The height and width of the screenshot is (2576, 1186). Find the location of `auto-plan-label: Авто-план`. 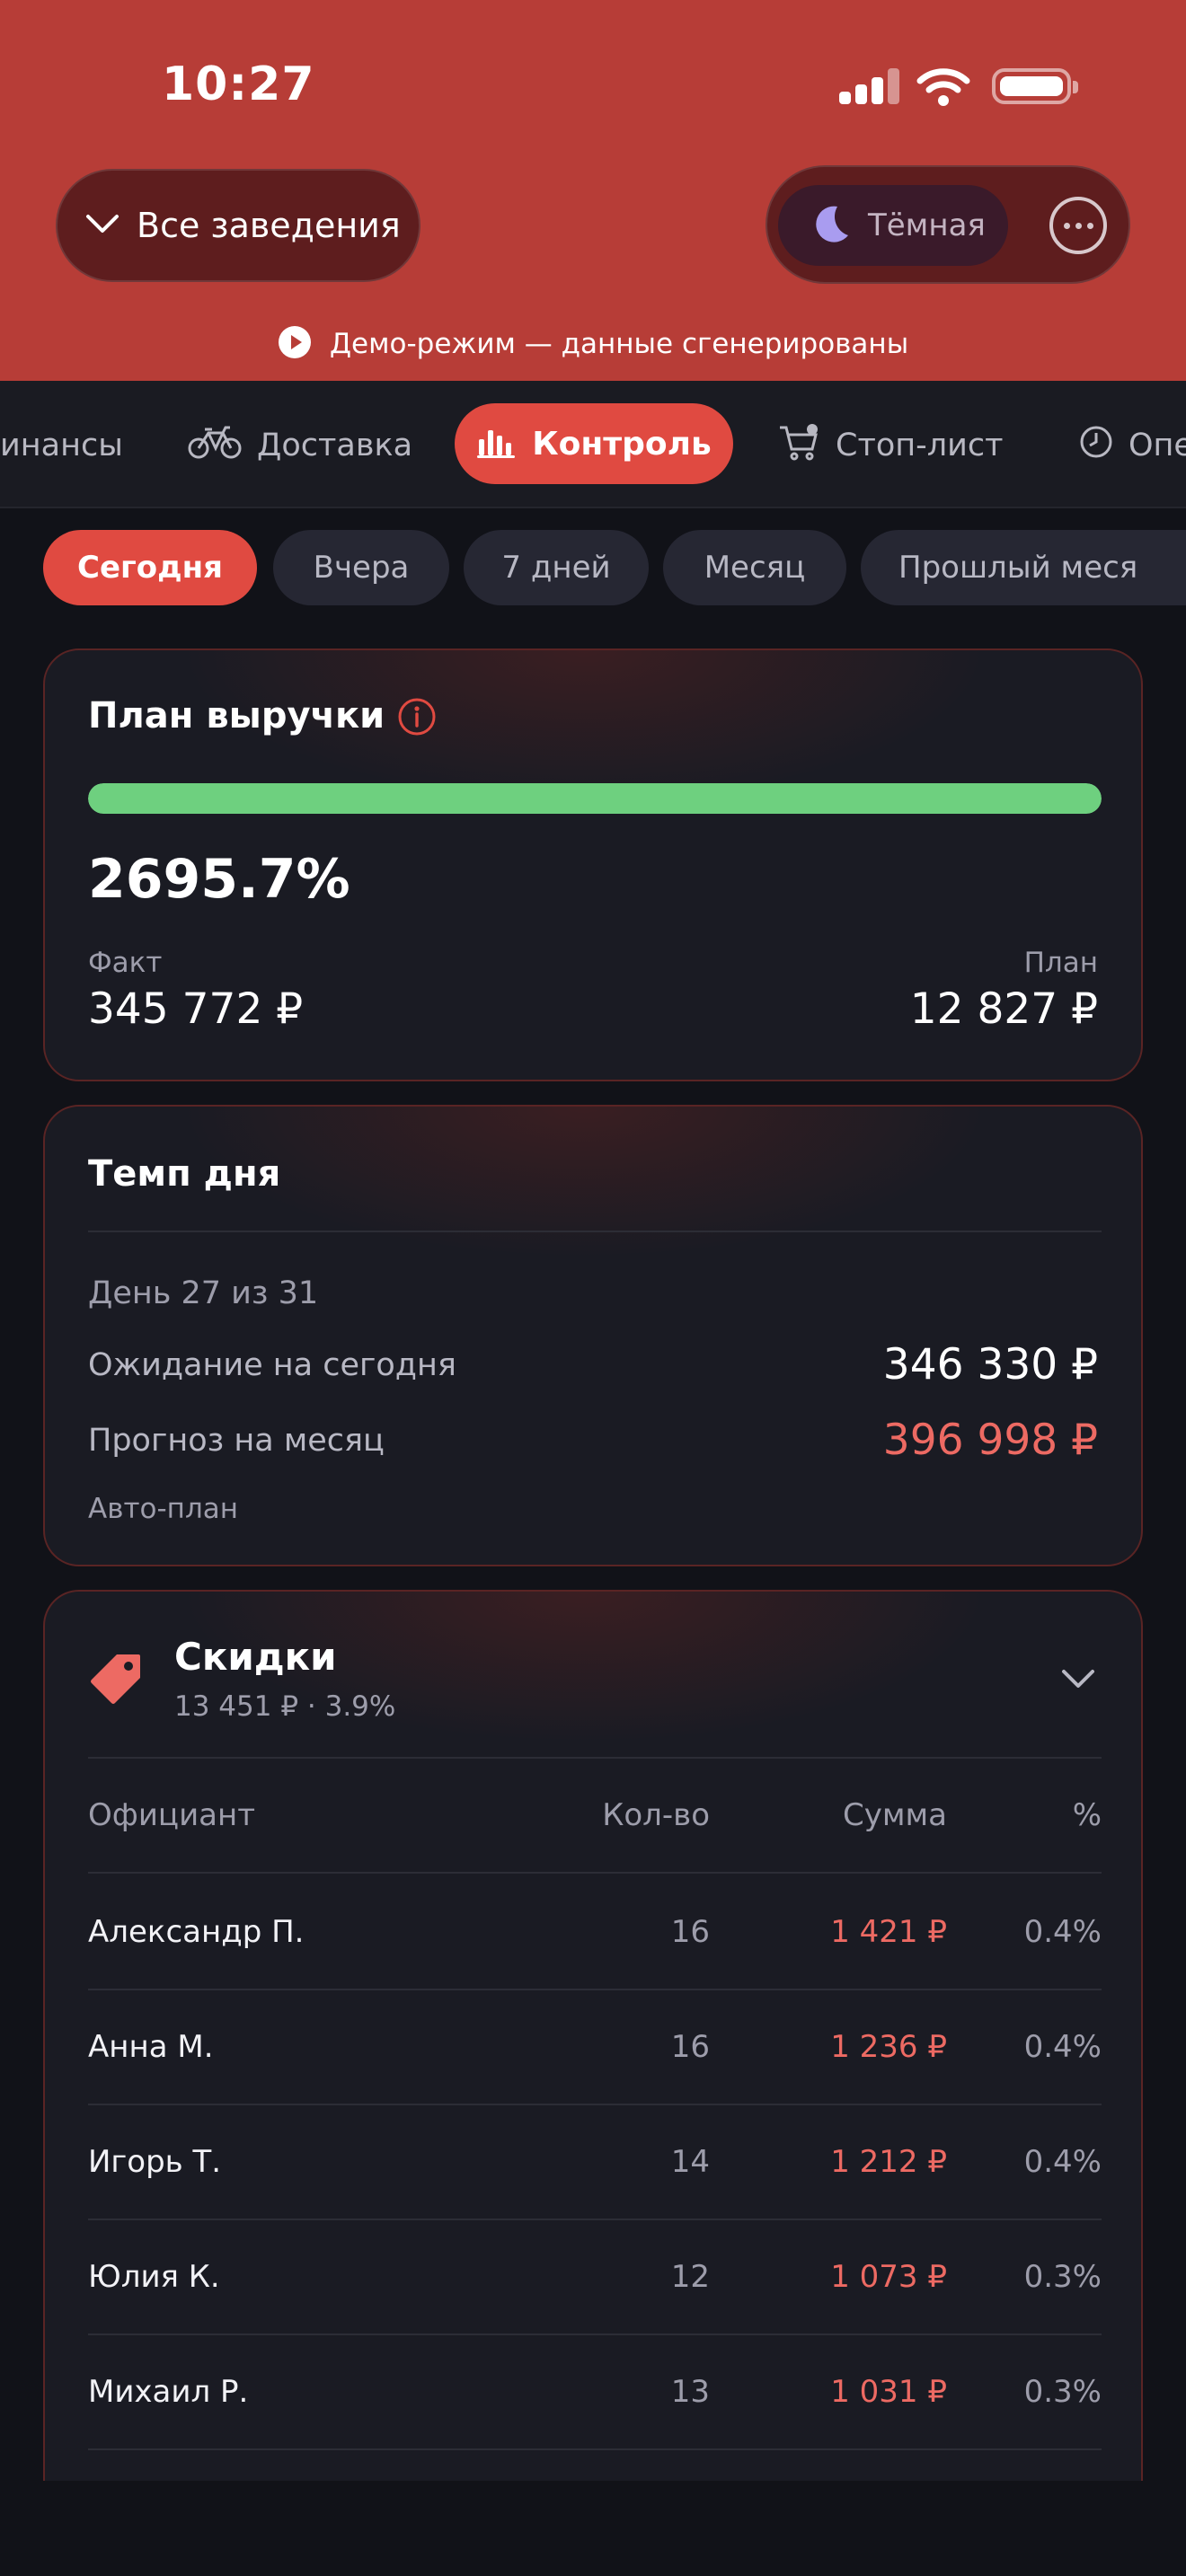

auto-plan-label: Авто-план is located at coordinates (163, 1509).